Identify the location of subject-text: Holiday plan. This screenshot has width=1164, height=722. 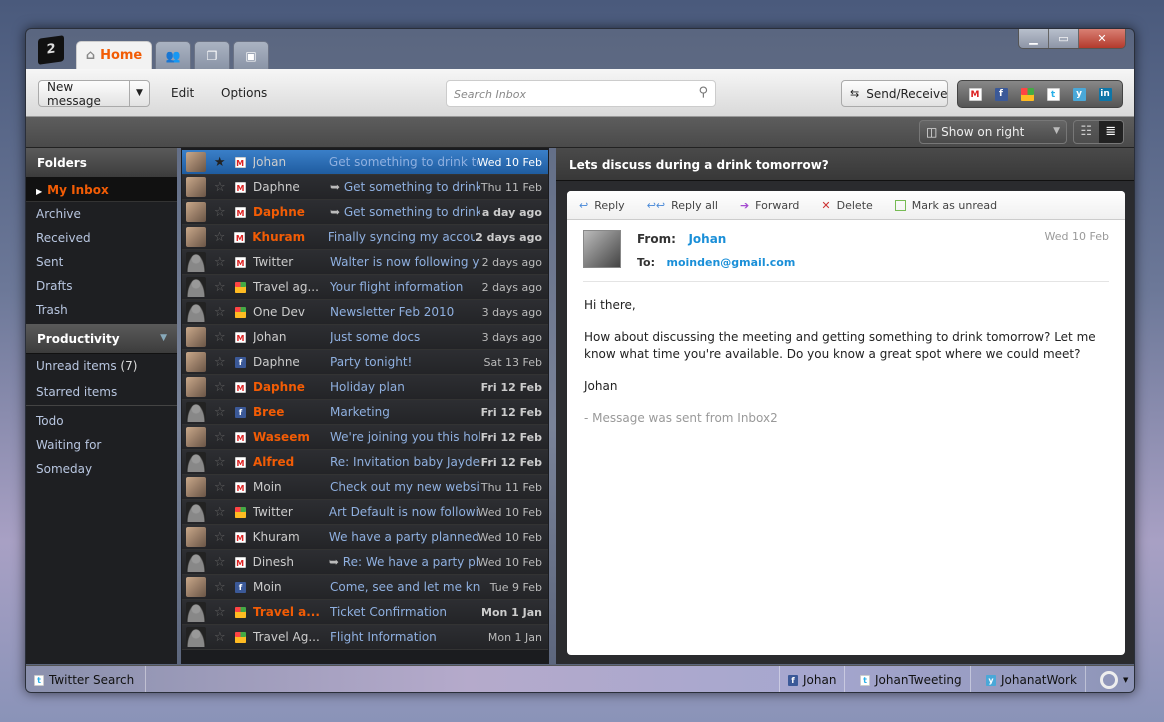
(367, 387).